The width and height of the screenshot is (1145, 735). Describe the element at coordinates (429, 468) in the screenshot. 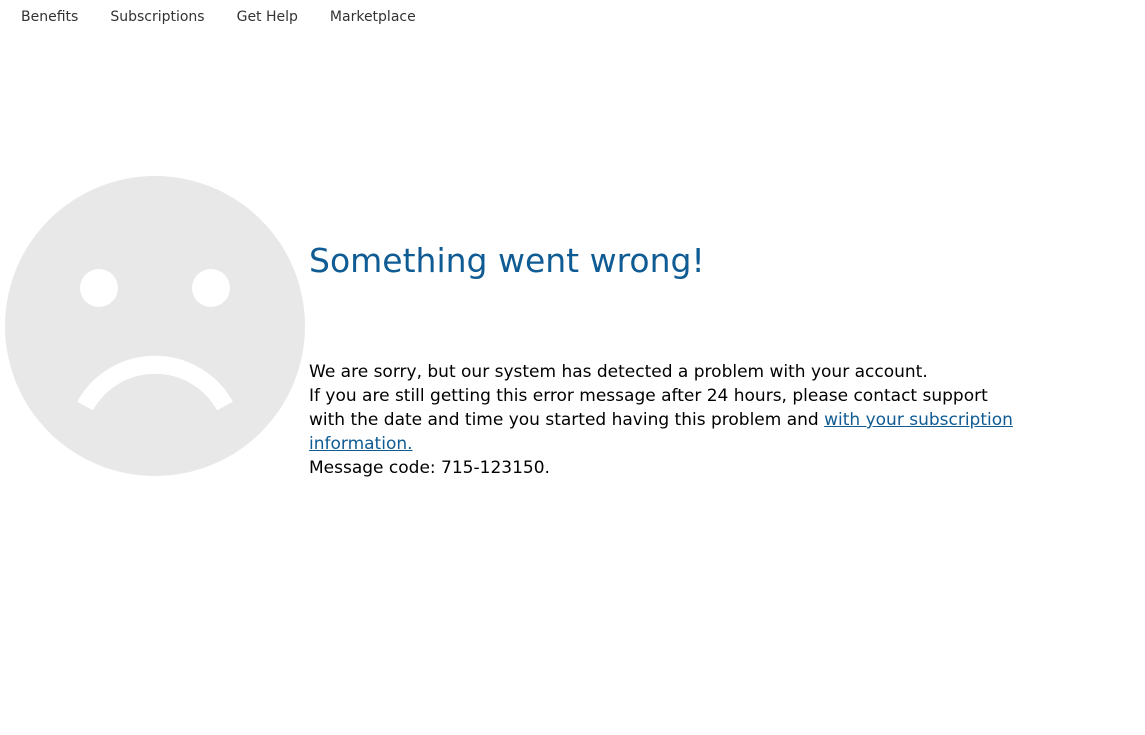

I see `message-code: Message code: 715-123150.` at that location.